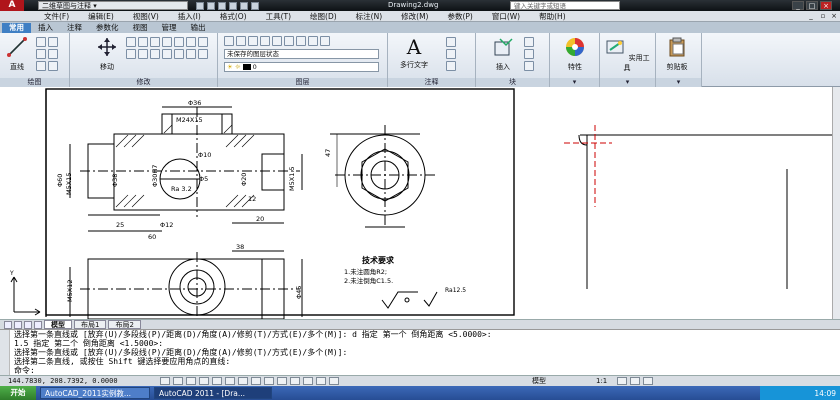 Image resolution: width=840 pixels, height=400 pixels. Describe the element at coordinates (178, 381) in the screenshot. I see `snap-icon` at that location.